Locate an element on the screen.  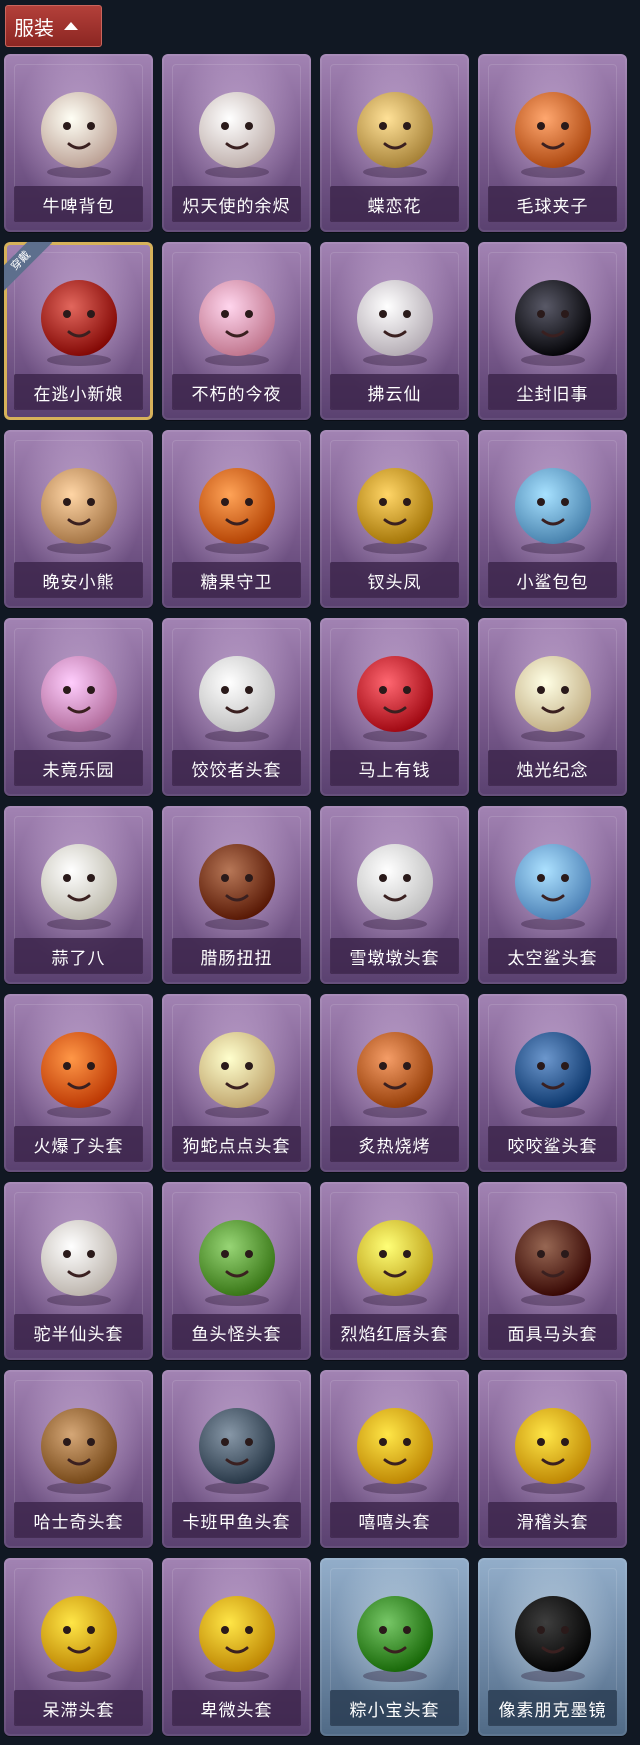
outfit-card: 尘封旧事 is located at coordinates (552, 331).